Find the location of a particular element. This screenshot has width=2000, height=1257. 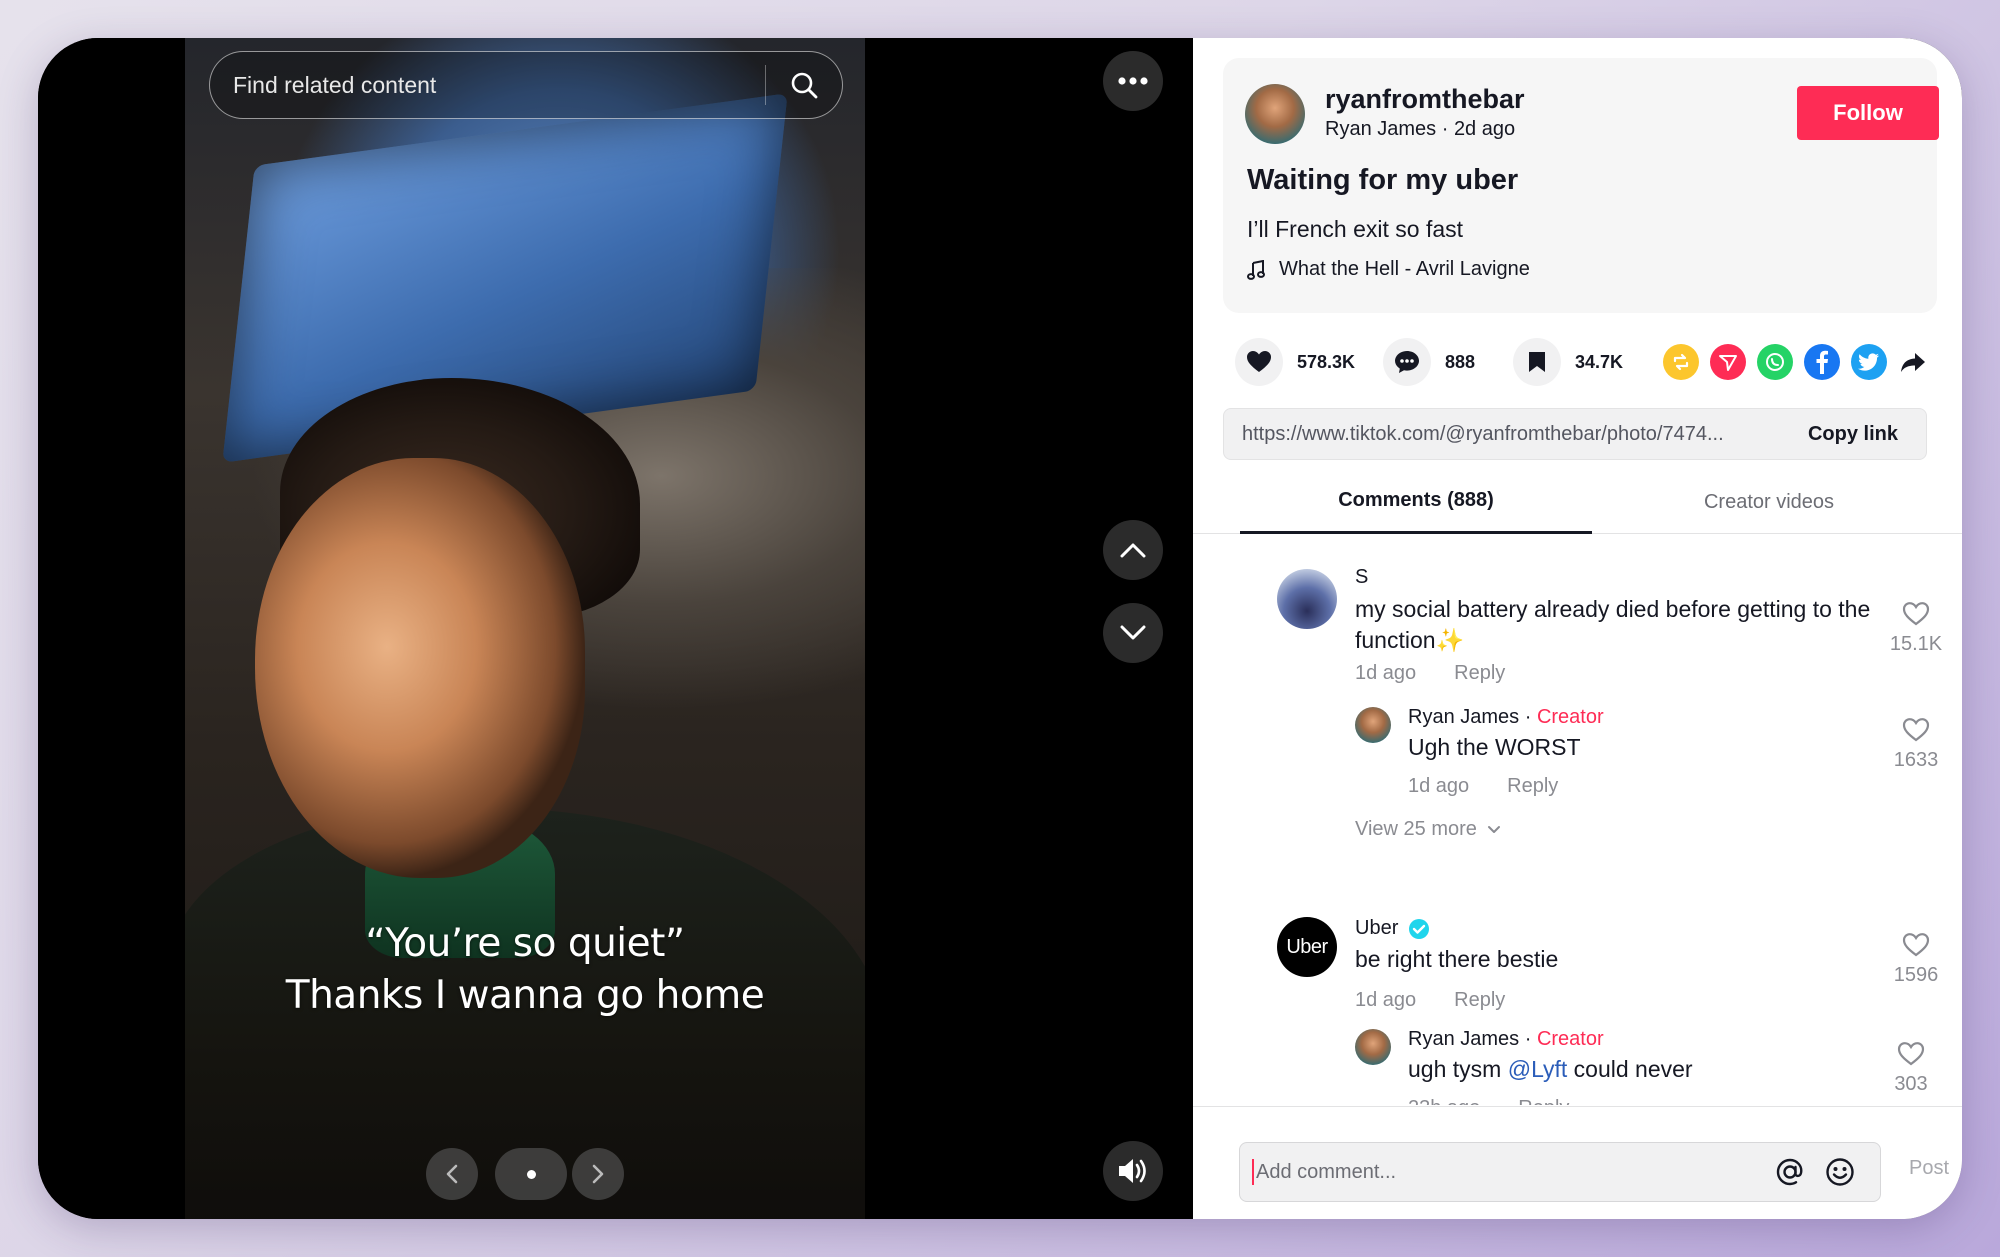

post-comment-button: Post is located at coordinates (1929, 1168).